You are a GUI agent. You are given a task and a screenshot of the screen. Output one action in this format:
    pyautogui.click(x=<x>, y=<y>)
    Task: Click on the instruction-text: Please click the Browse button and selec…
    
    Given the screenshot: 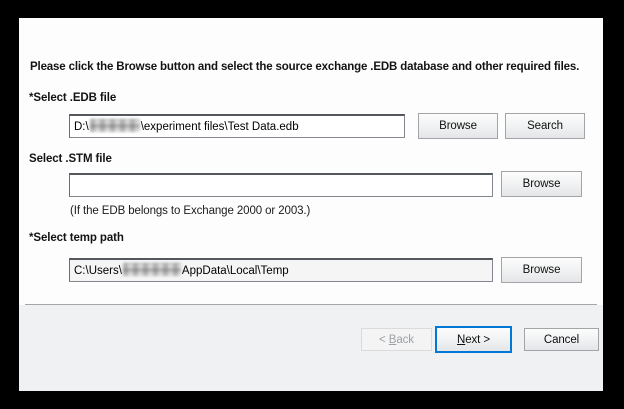 What is the action you would take?
    pyautogui.click(x=305, y=67)
    